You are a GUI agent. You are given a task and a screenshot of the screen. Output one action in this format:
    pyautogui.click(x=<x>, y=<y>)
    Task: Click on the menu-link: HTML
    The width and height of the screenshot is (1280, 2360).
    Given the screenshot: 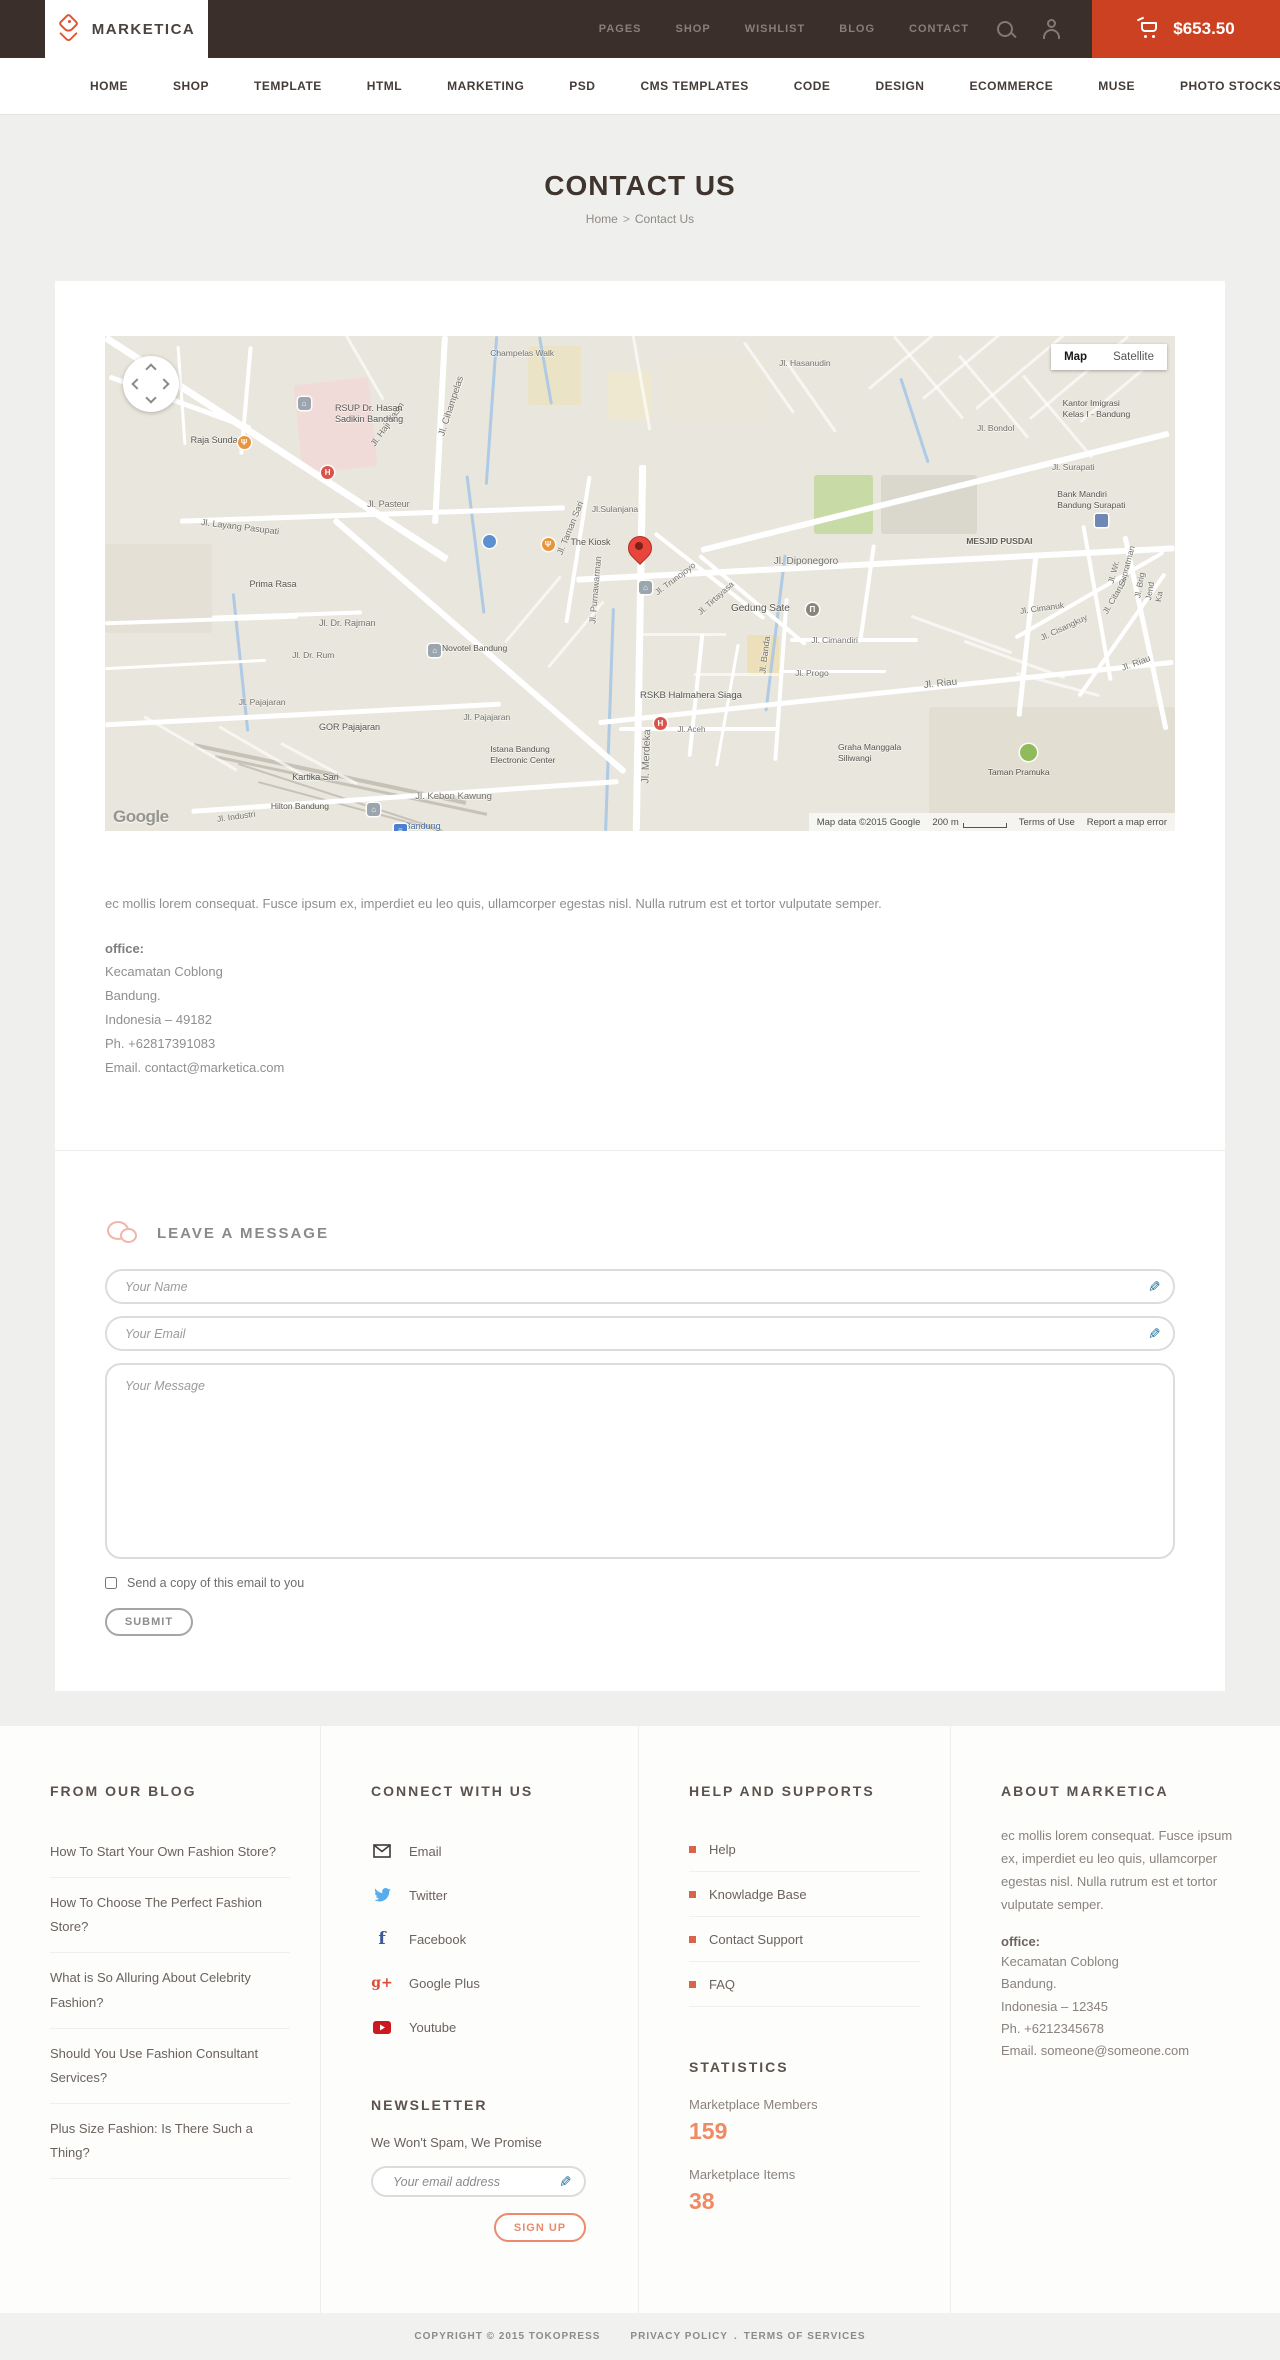 What is the action you would take?
    pyautogui.click(x=384, y=86)
    